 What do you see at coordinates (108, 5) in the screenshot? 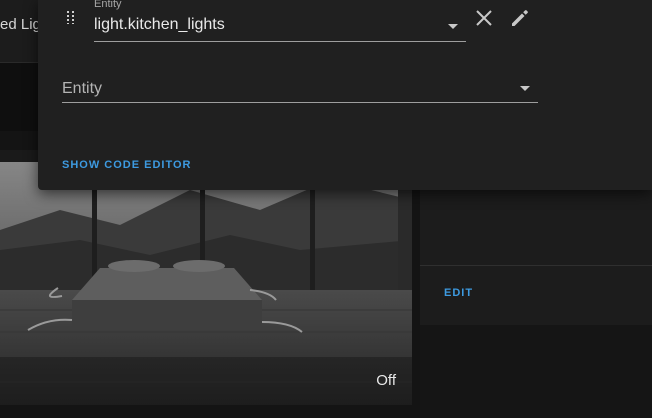
I see `entity-picker-label: Entity` at bounding box center [108, 5].